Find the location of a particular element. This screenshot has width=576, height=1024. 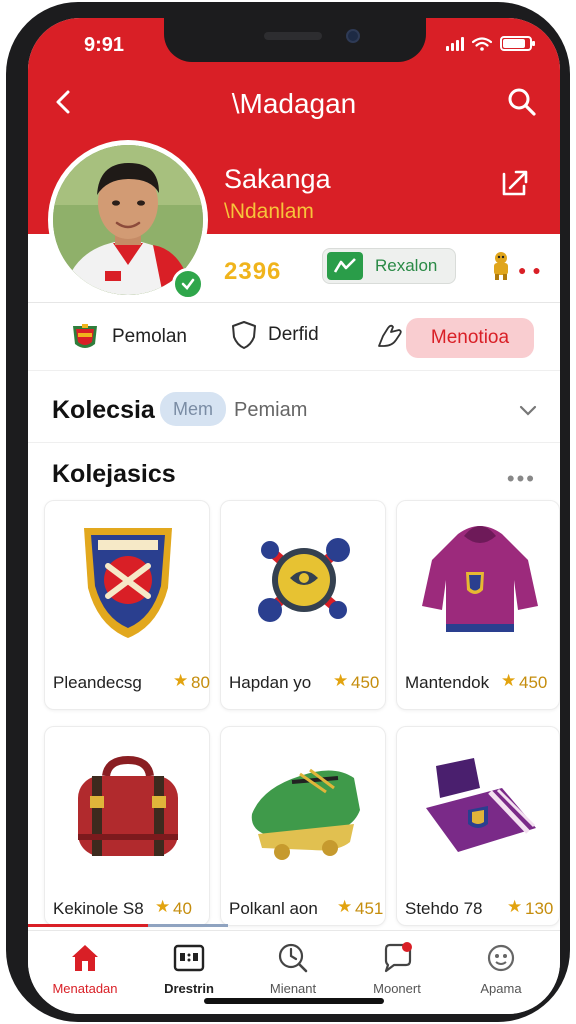

item-price: 451 is located at coordinates (369, 908).